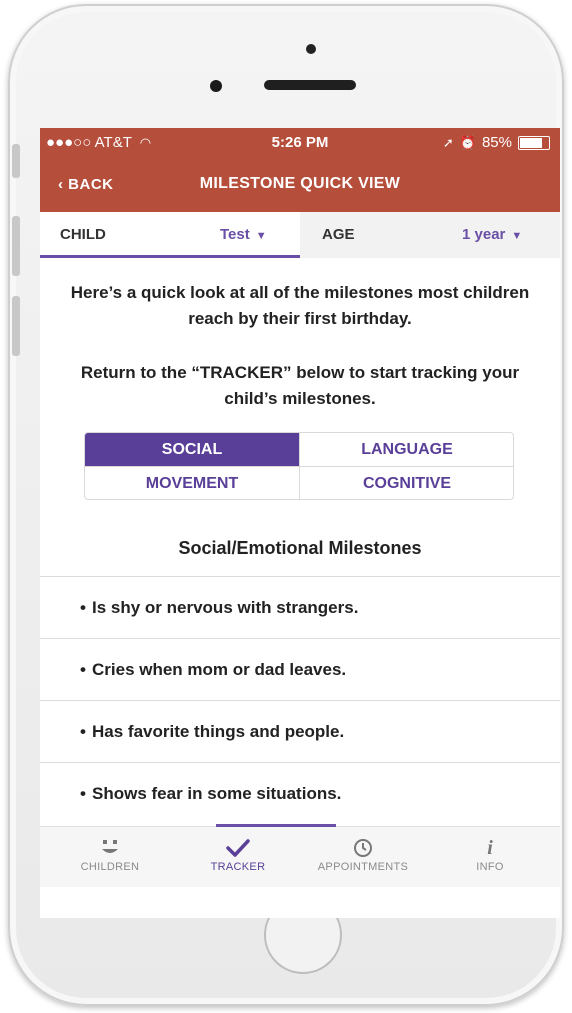 This screenshot has height=1013, width=572. What do you see at coordinates (406, 449) in the screenshot?
I see `category-language-button: LANGUAGE` at bounding box center [406, 449].